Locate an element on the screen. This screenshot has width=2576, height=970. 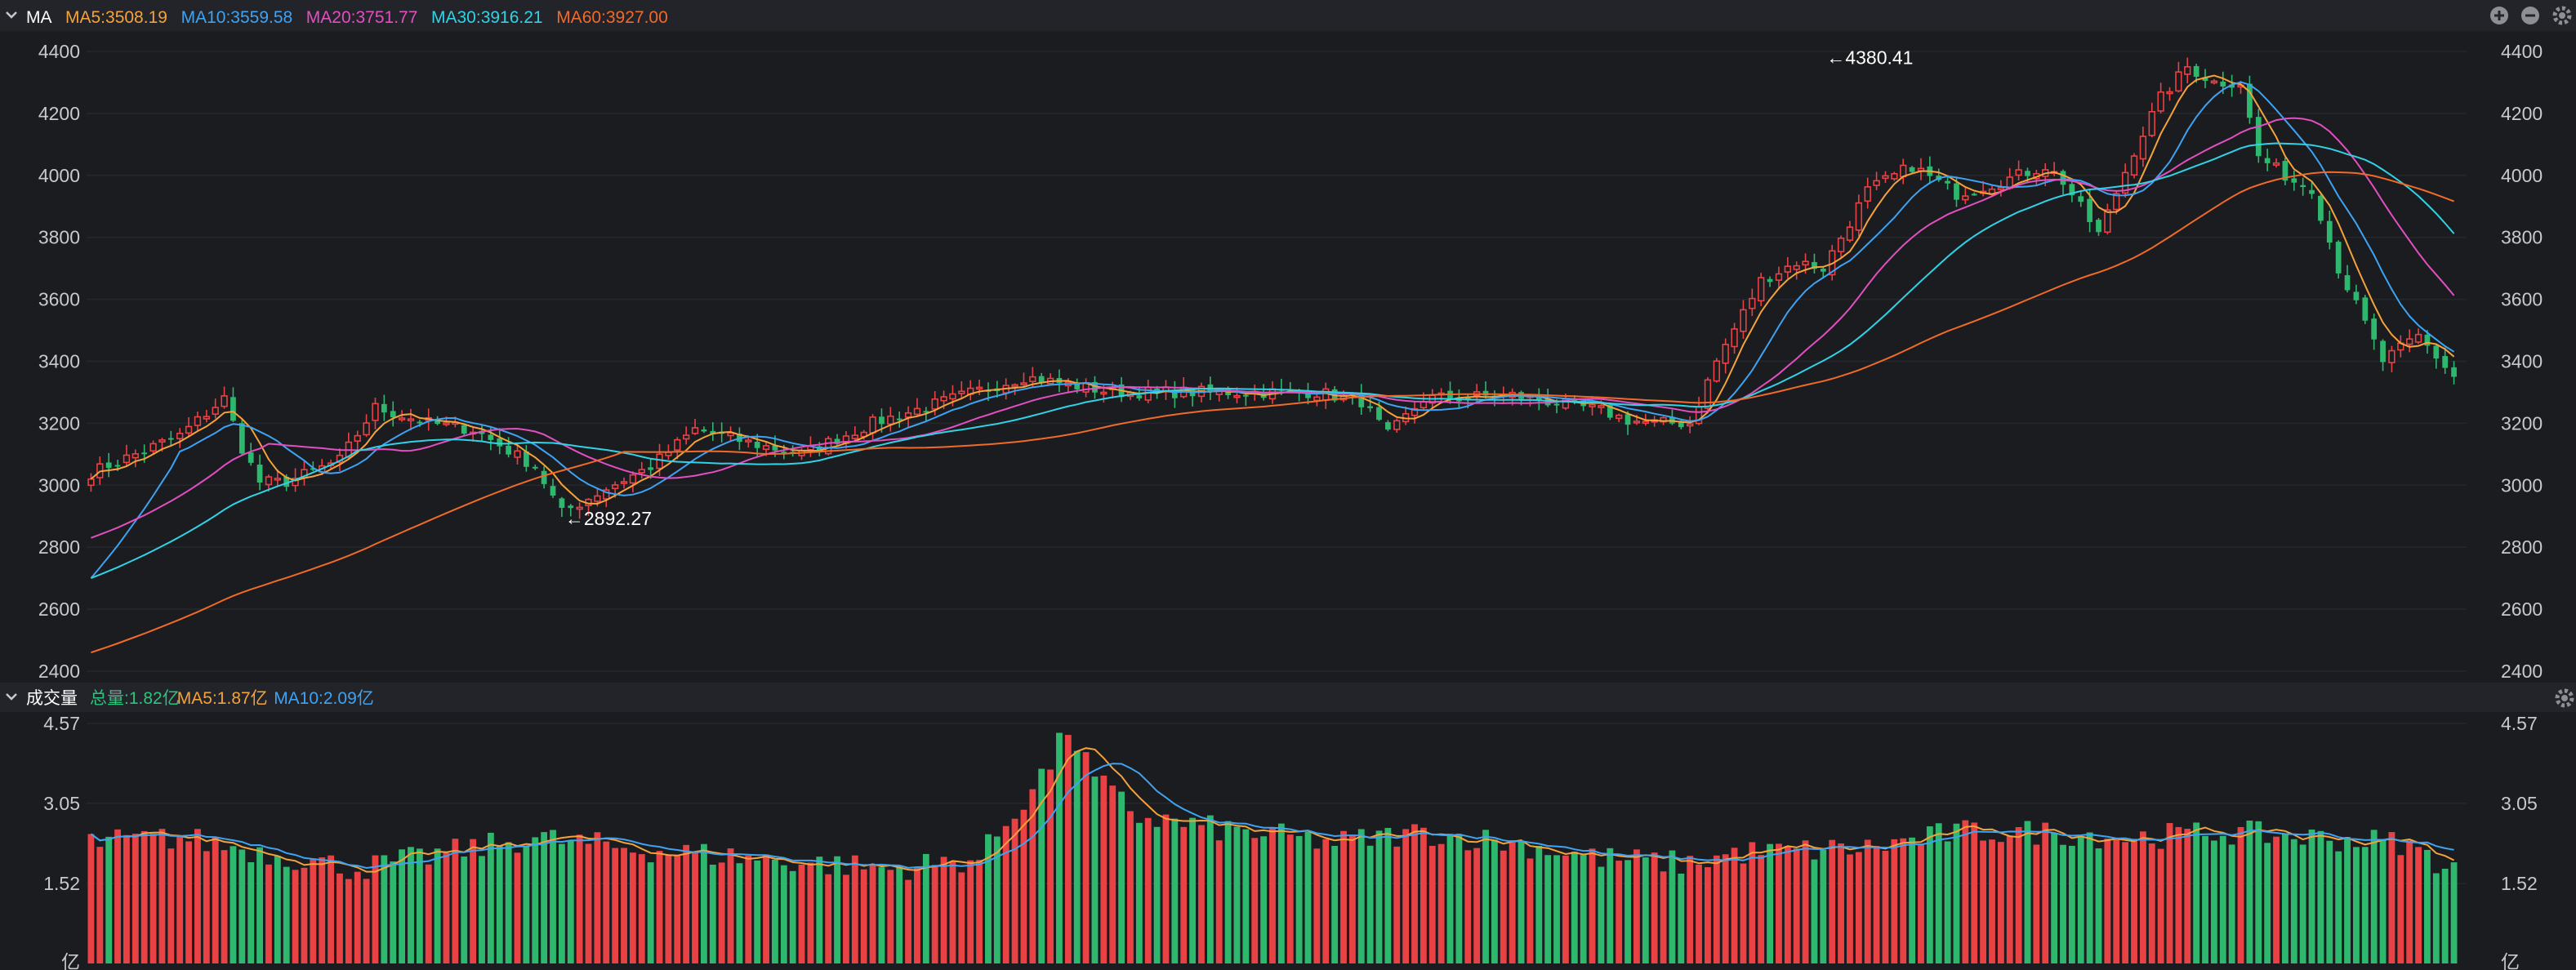
y-tick-label: 3600 is located at coordinates (59, 299).